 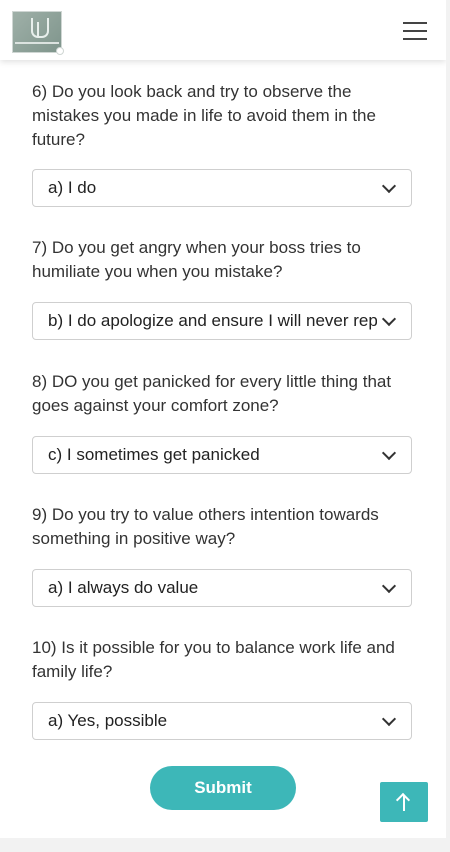 I want to click on question-6-selected: a) I do, so click(x=72, y=187).